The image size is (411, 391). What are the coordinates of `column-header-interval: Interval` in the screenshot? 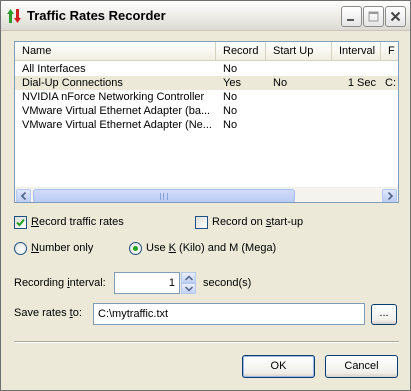 It's located at (356, 51).